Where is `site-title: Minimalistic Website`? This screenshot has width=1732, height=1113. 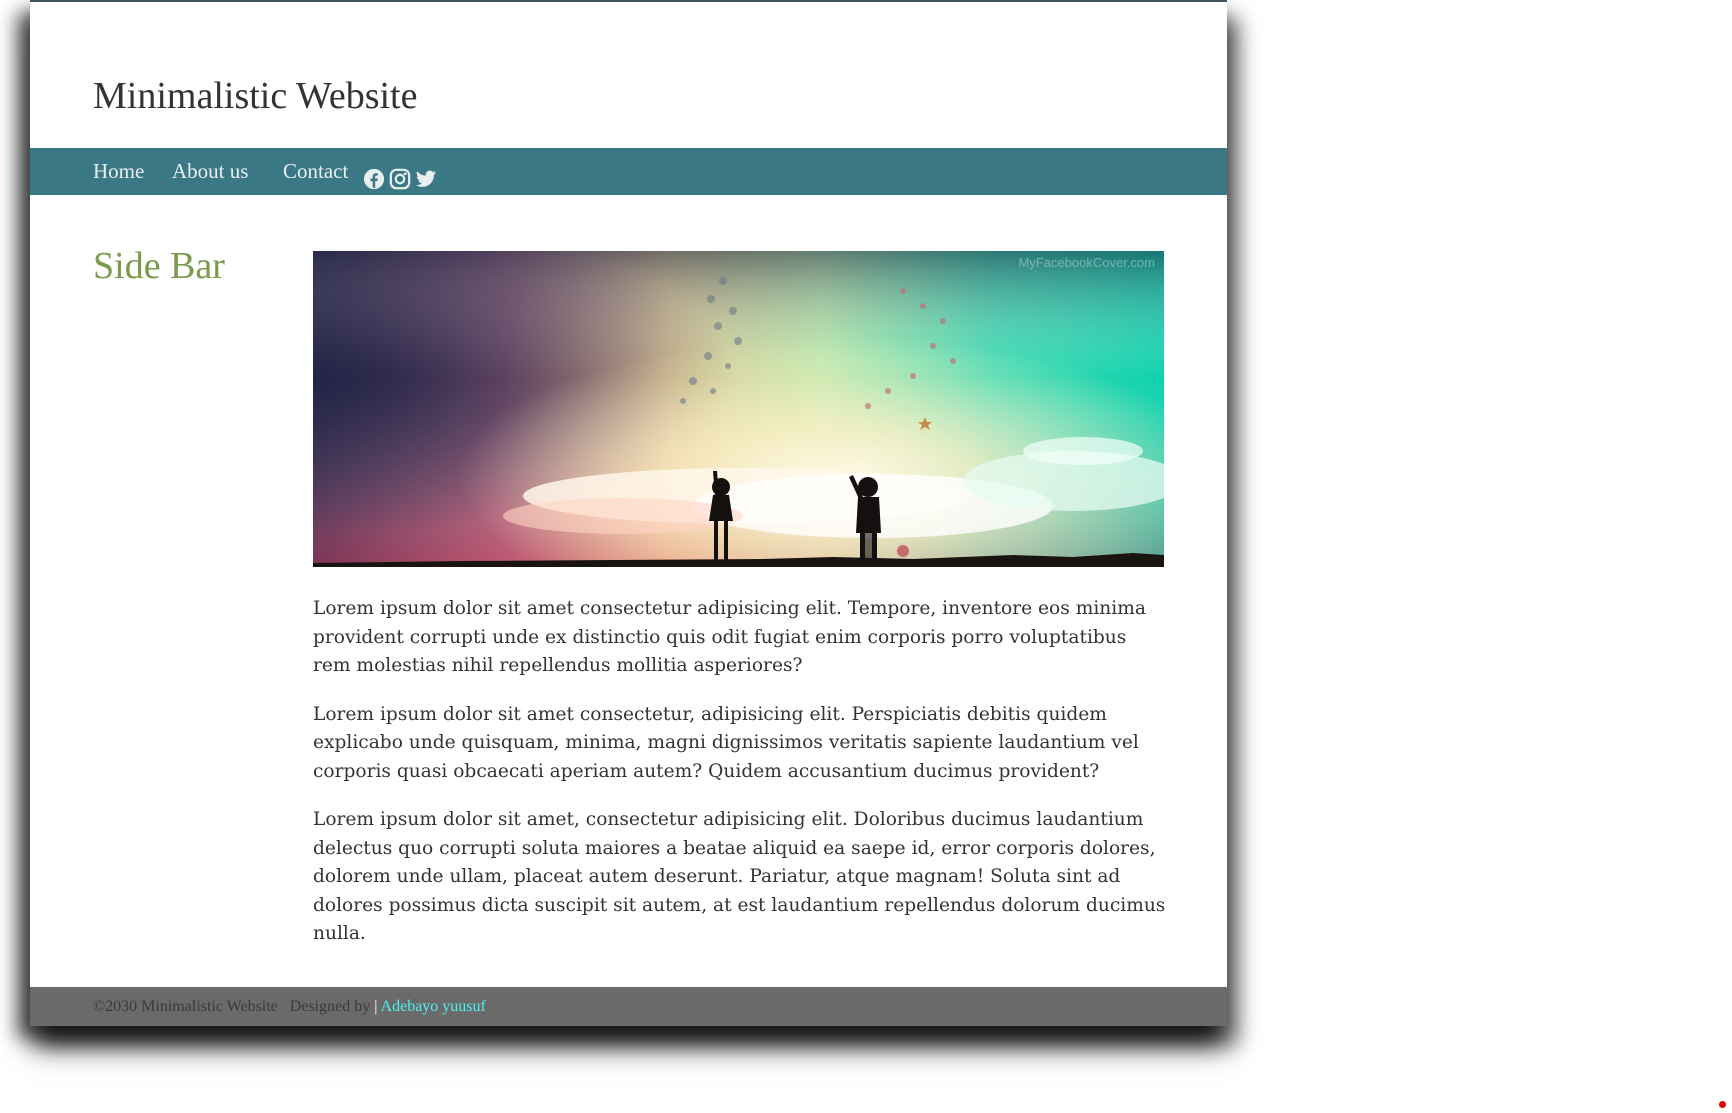
site-title: Minimalistic Website is located at coordinates (255, 96).